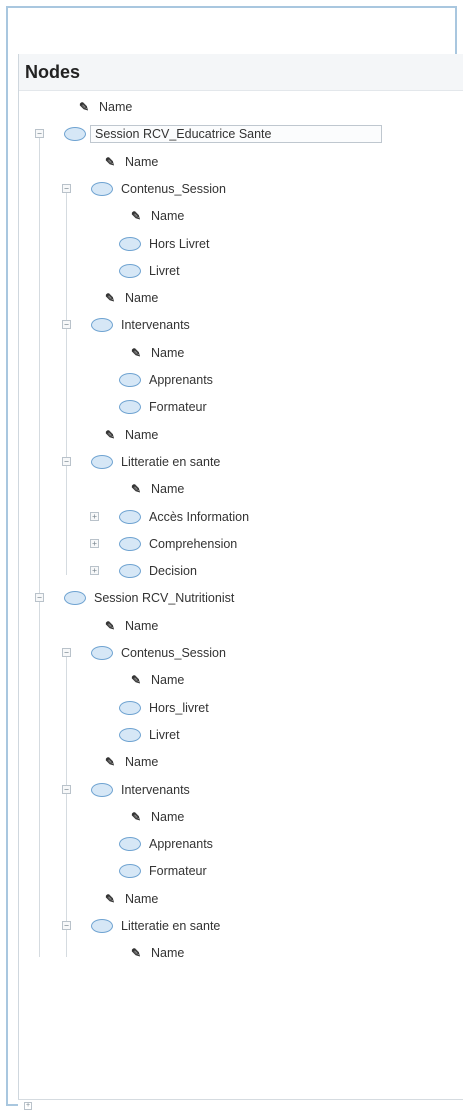 This screenshot has width=463, height=1112. Describe the element at coordinates (179, 707) in the screenshot. I see `node-label: Hors_livret` at that location.